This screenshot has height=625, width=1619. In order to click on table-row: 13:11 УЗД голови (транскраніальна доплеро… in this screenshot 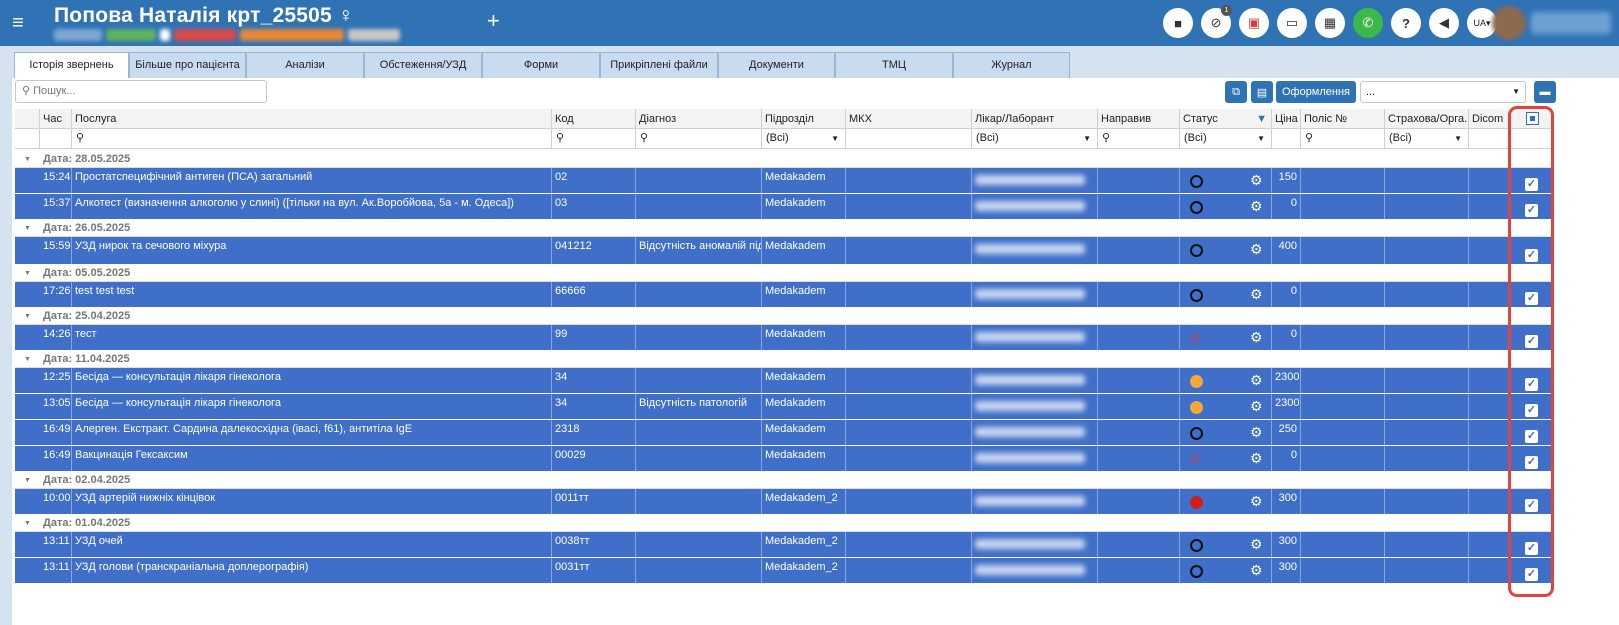, I will do `click(783, 571)`.